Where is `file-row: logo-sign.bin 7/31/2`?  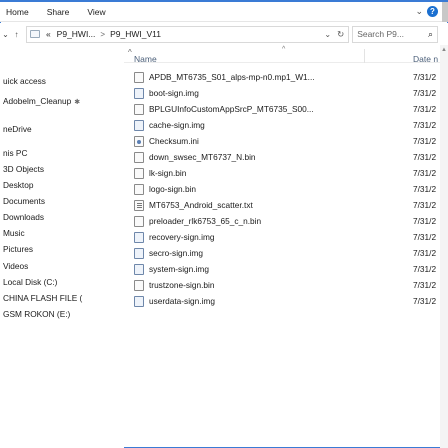 file-row: logo-sign.bin 7/31/2 is located at coordinates (290, 189).